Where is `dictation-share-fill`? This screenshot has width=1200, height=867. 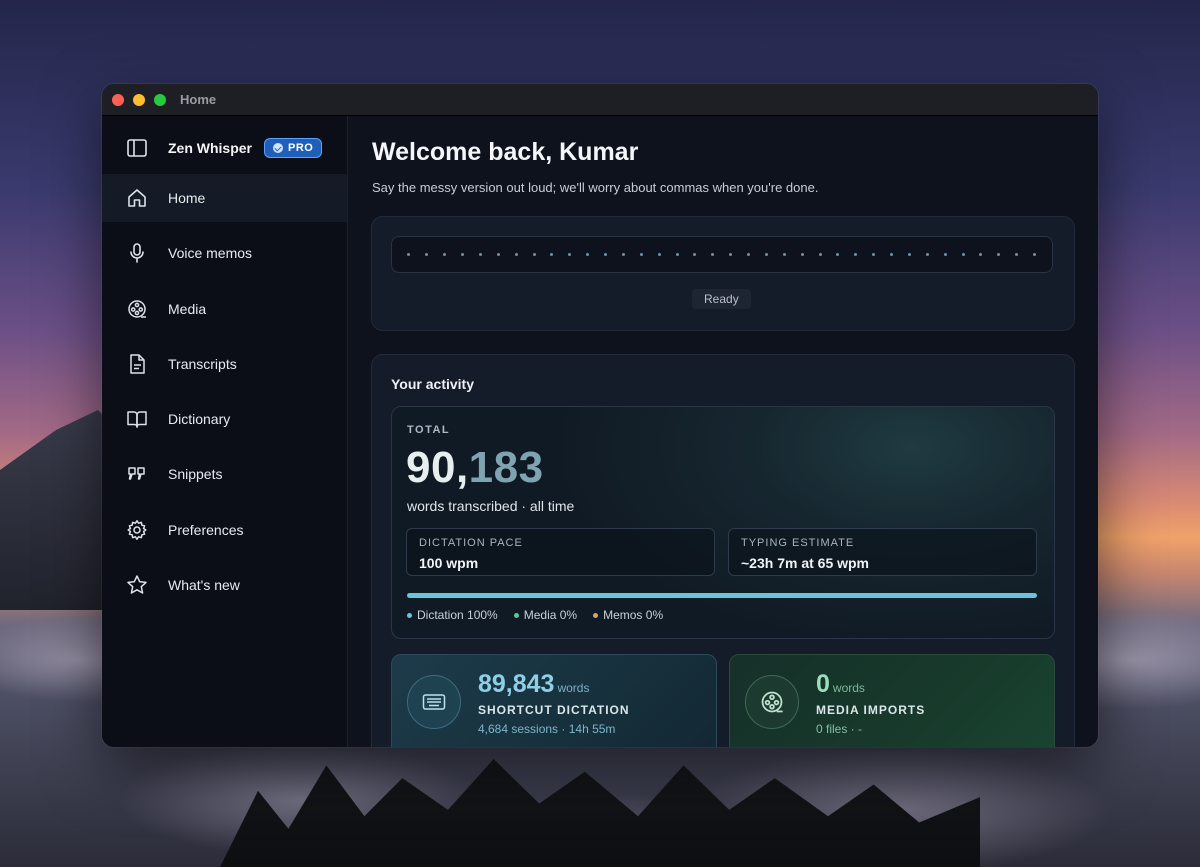 dictation-share-fill is located at coordinates (722, 595).